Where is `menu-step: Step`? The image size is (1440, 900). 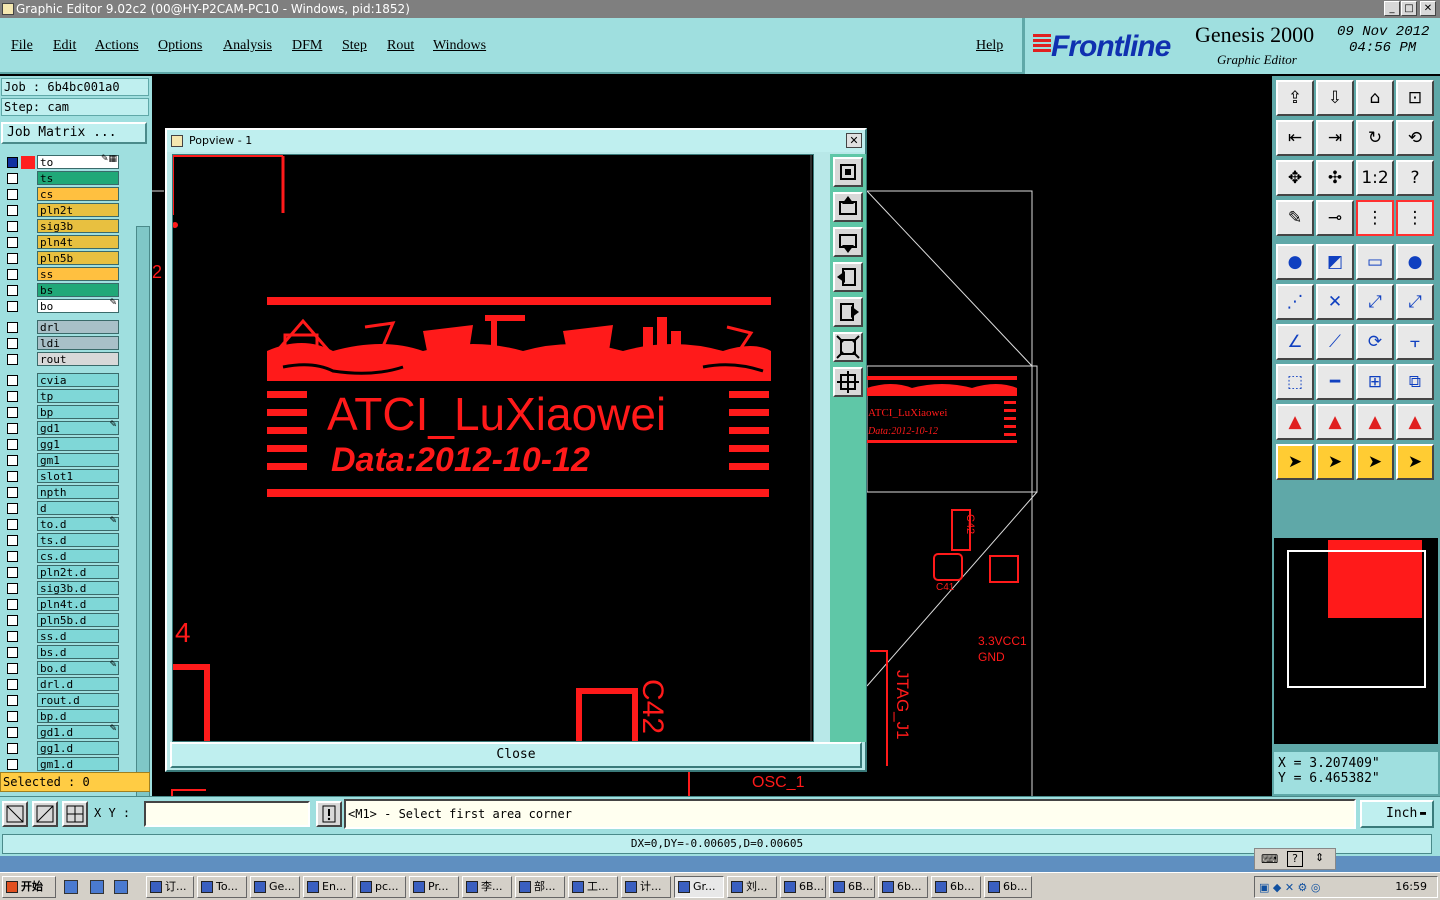 menu-step: Step is located at coordinates (354, 46).